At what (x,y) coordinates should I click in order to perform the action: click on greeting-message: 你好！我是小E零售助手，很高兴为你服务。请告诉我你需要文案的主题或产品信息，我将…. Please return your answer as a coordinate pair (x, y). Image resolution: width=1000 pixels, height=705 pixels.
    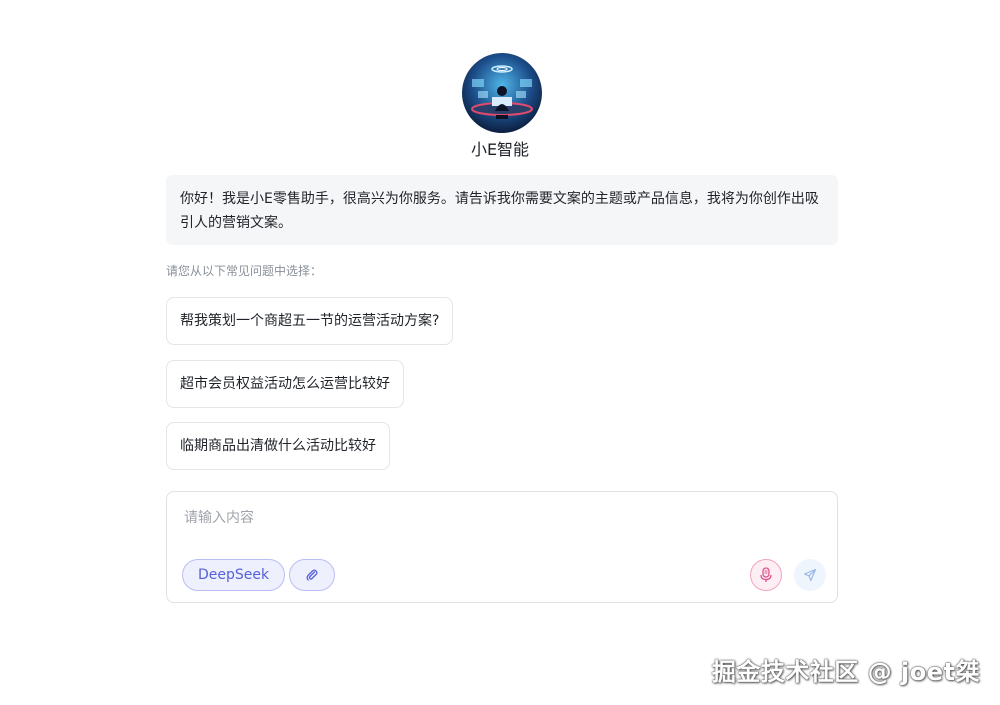
    Looking at the image, I should click on (502, 210).